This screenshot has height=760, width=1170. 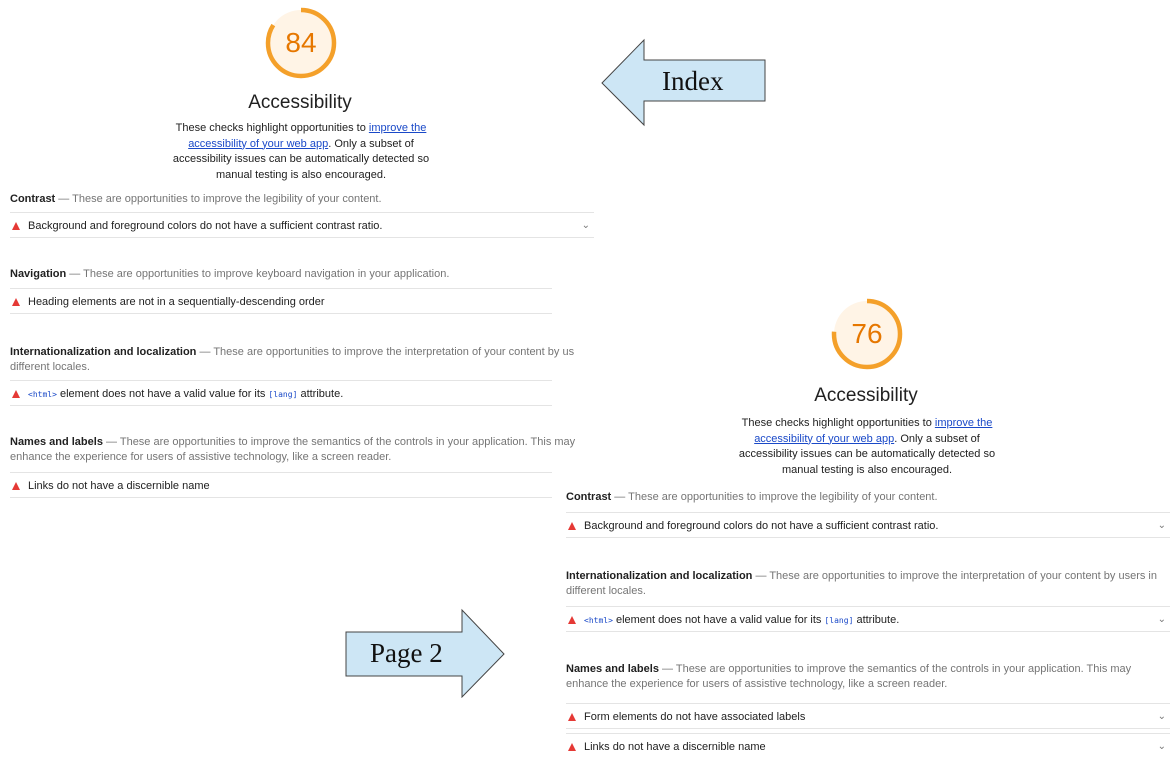 I want to click on score-value: 84, so click(x=301, y=42).